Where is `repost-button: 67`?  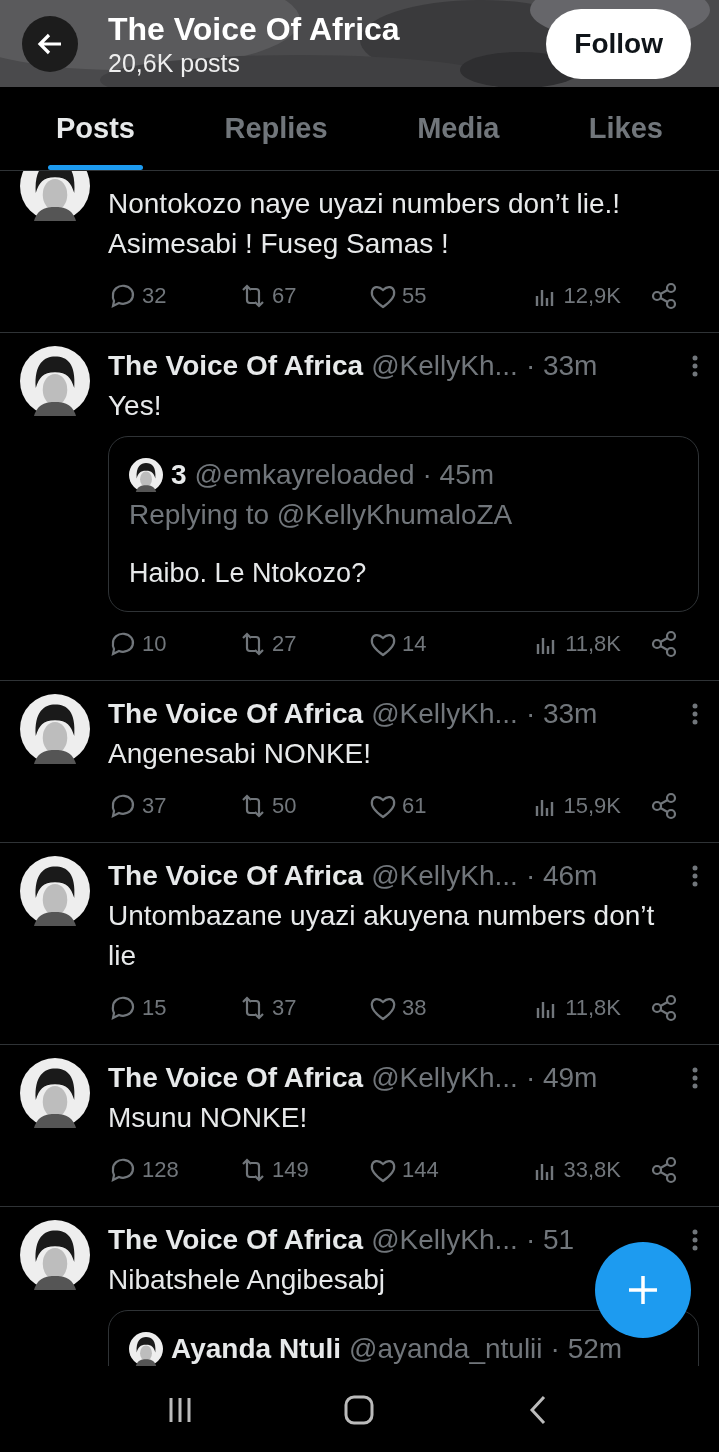 repost-button: 67 is located at coordinates (303, 296).